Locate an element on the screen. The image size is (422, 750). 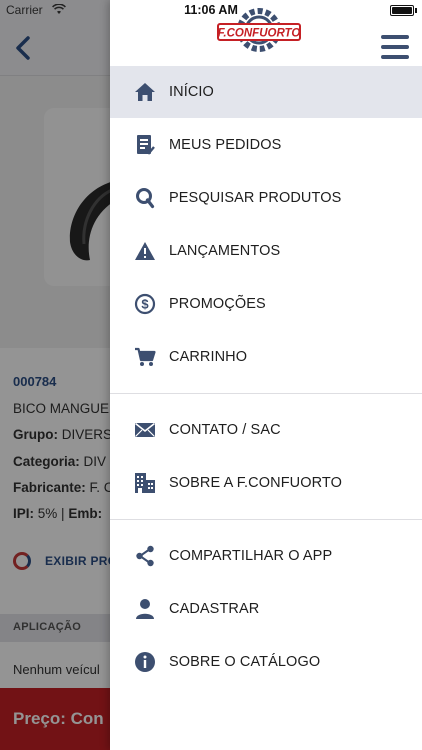
hamburger-menu-icon is located at coordinates (395, 47).